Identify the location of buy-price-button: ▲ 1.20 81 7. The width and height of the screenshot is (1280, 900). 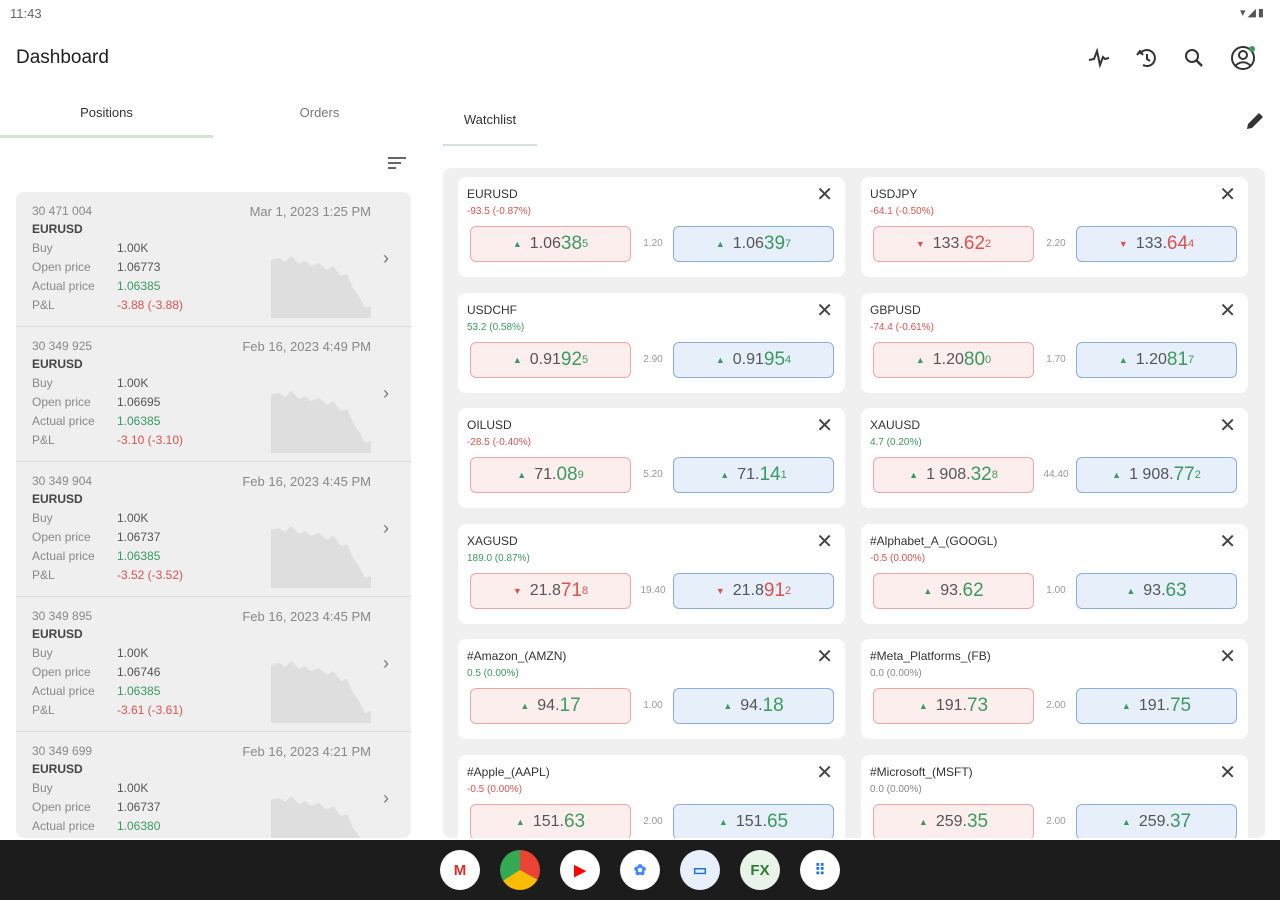
(1156, 359).